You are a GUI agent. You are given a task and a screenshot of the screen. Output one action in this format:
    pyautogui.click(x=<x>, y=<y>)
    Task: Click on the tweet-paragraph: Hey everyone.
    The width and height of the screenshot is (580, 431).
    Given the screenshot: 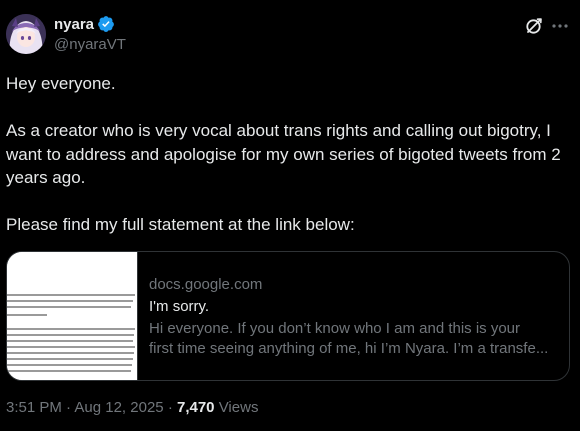 What is the action you would take?
    pyautogui.click(x=61, y=83)
    